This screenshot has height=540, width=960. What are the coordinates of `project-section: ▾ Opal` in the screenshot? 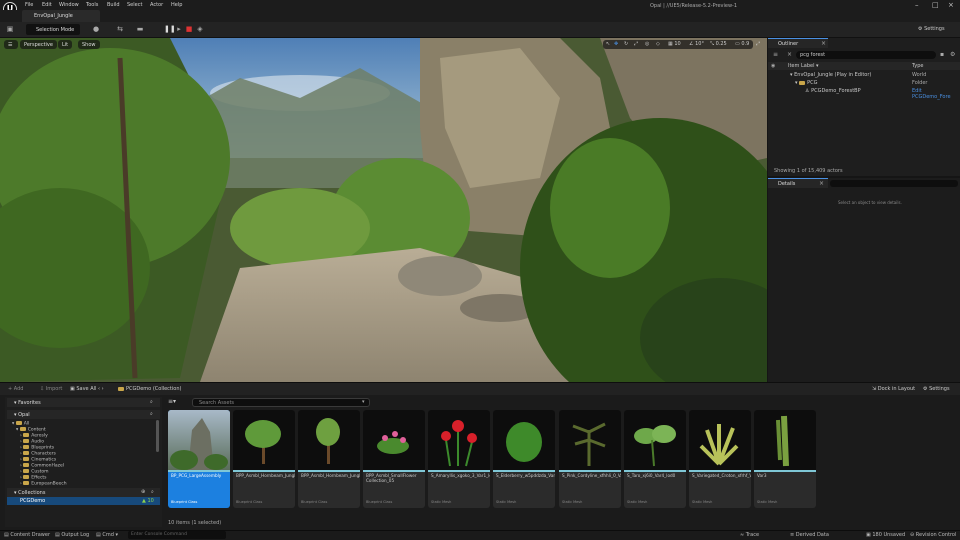 It's located at (83, 414).